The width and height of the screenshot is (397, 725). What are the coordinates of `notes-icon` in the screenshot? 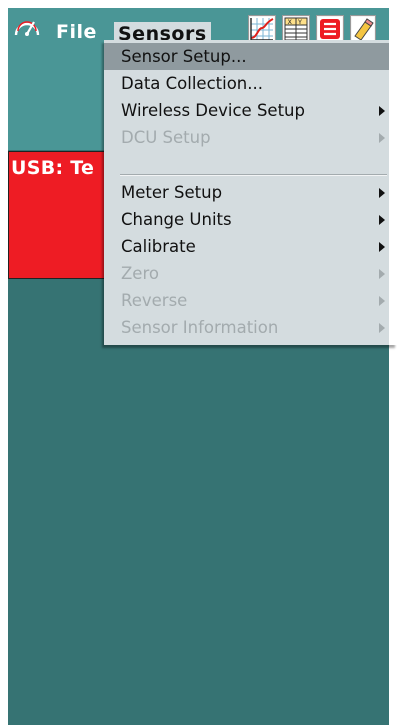 It's located at (363, 29).